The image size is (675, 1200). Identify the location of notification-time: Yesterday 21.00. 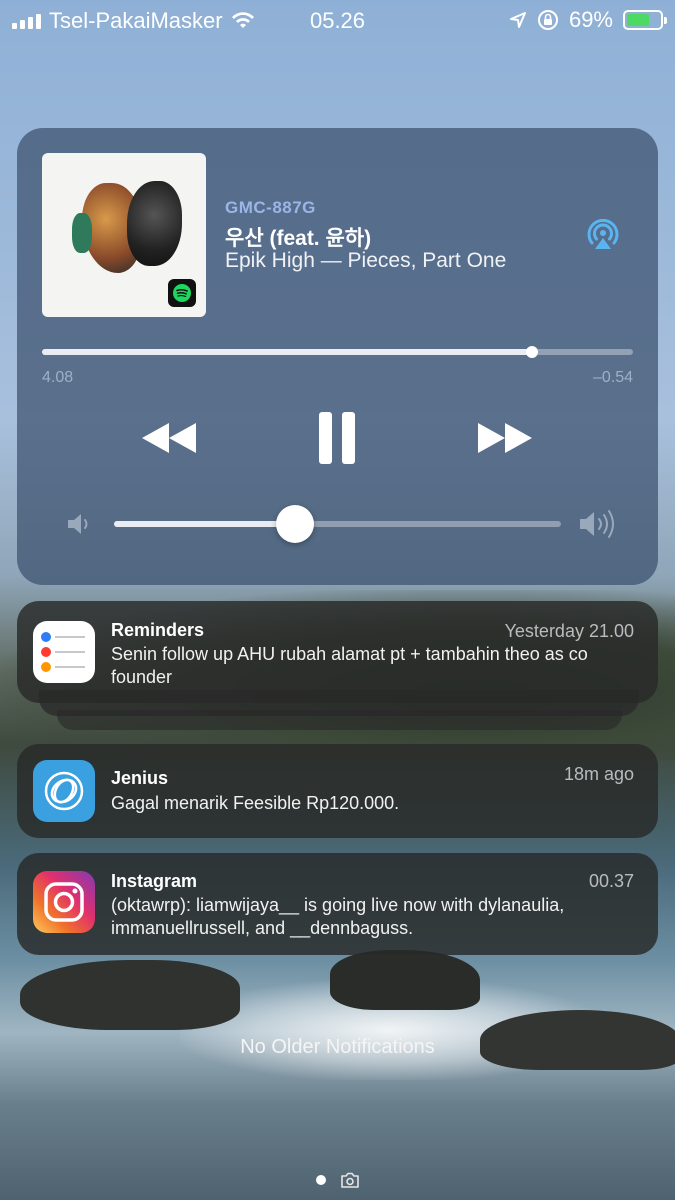
(569, 631).